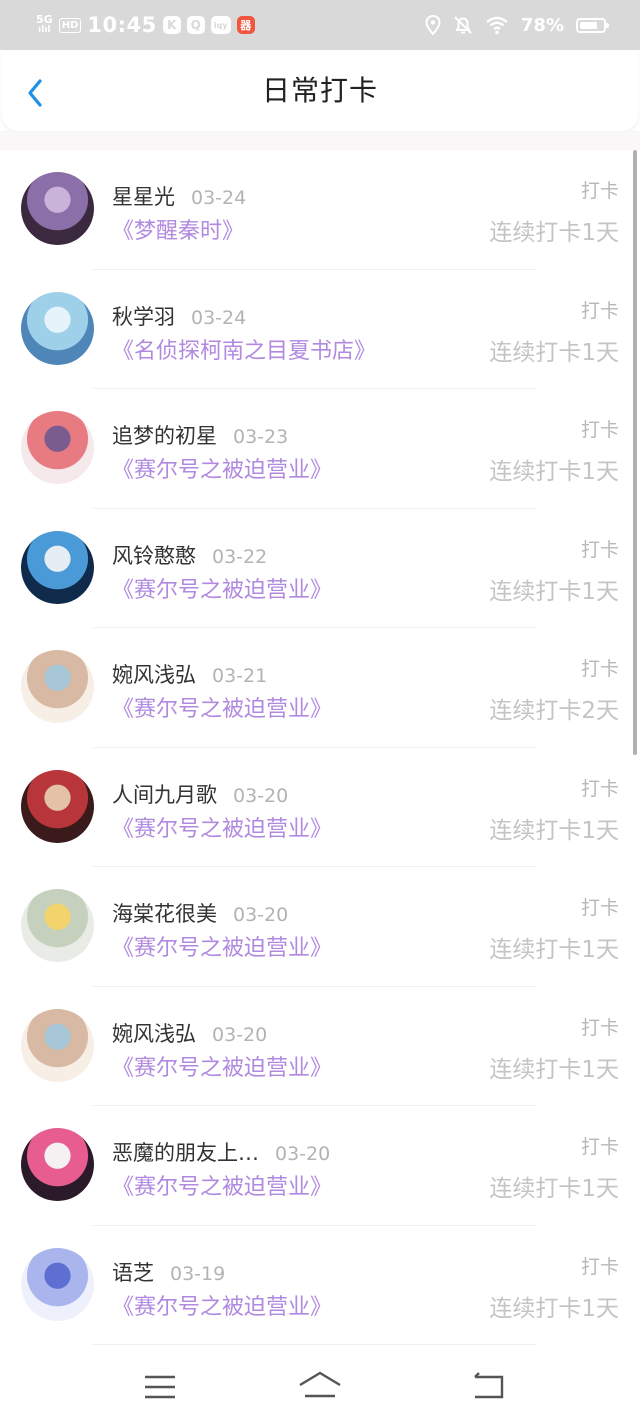  I want to click on page-header: 日常打卡, so click(320, 91).